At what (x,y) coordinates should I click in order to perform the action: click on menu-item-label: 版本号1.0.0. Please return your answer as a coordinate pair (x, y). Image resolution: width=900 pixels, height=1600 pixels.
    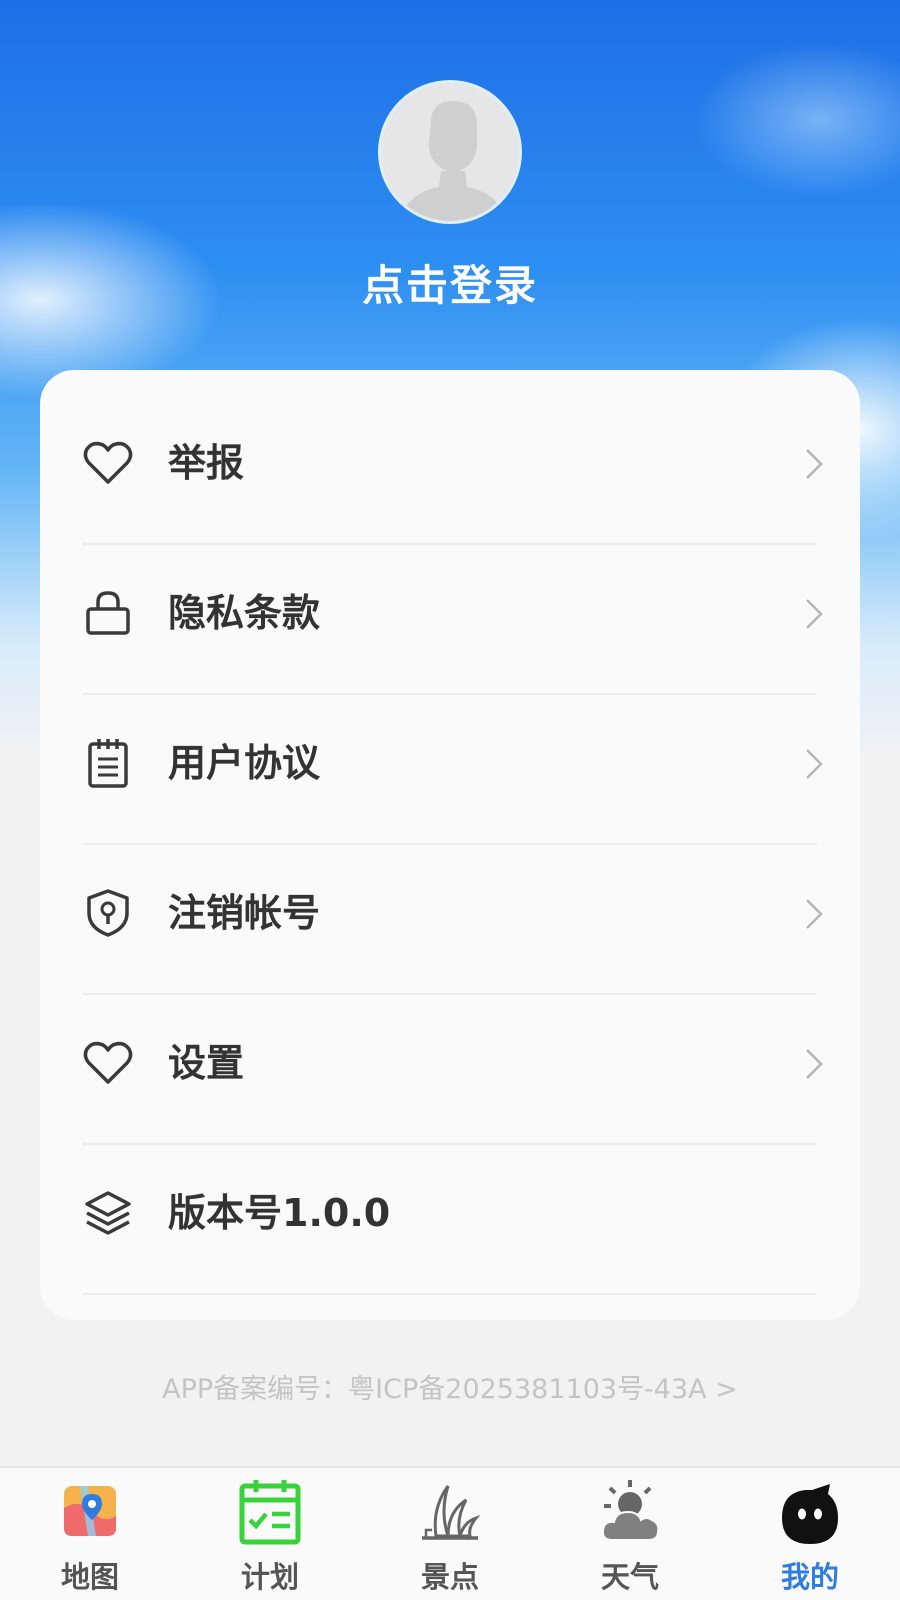
    Looking at the image, I should click on (279, 1213).